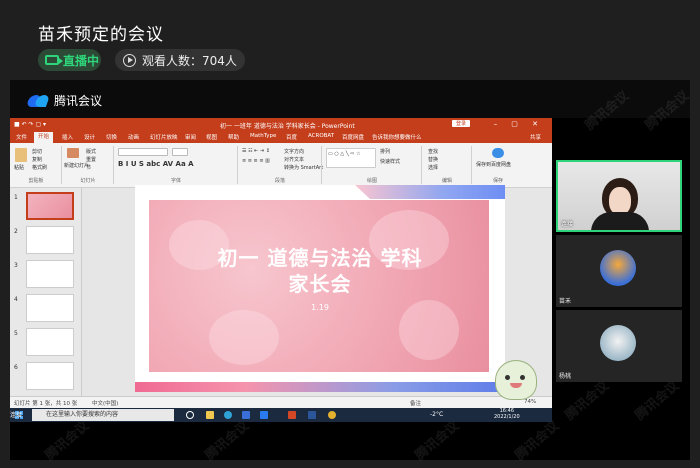  What do you see at coordinates (46, 292) in the screenshot?
I see `slide-thumbnails-pane: 1 2 3 4 5 6` at bounding box center [46, 292].